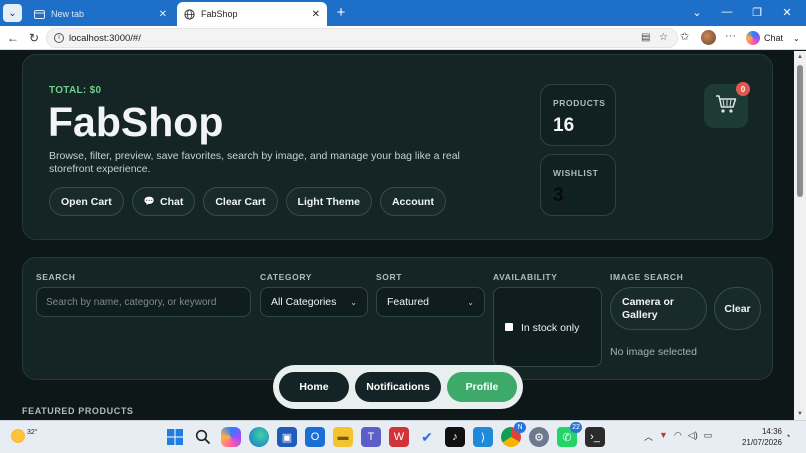  Describe the element at coordinates (398, 387) in the screenshot. I see `nav-notifications-button: Notifications` at that location.